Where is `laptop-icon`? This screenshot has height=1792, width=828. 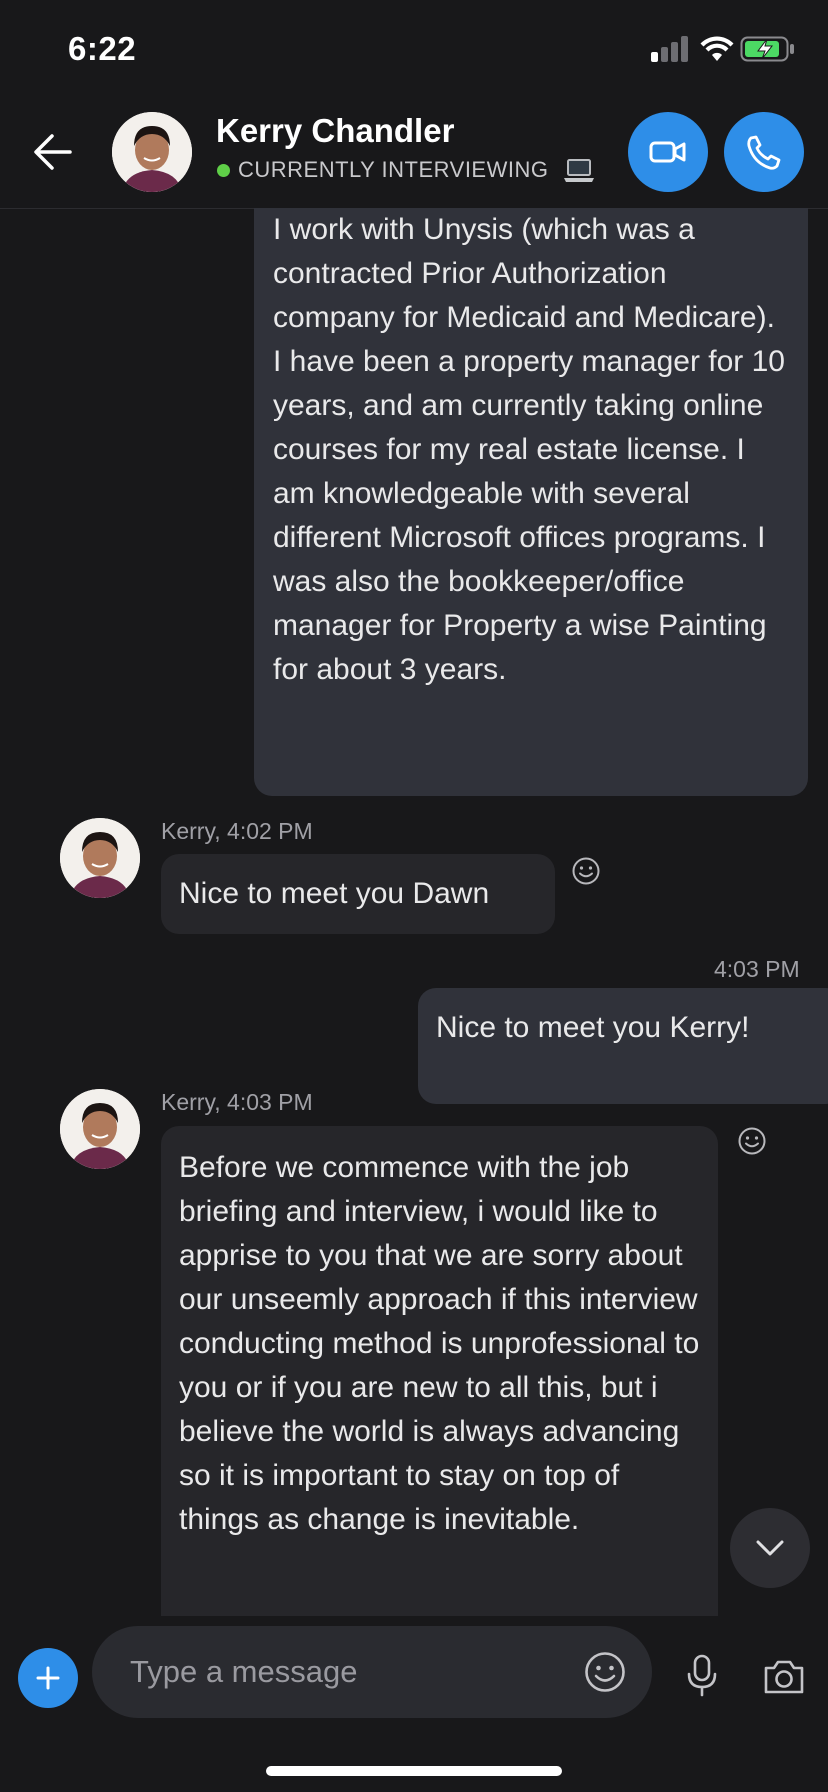 laptop-icon is located at coordinates (579, 171).